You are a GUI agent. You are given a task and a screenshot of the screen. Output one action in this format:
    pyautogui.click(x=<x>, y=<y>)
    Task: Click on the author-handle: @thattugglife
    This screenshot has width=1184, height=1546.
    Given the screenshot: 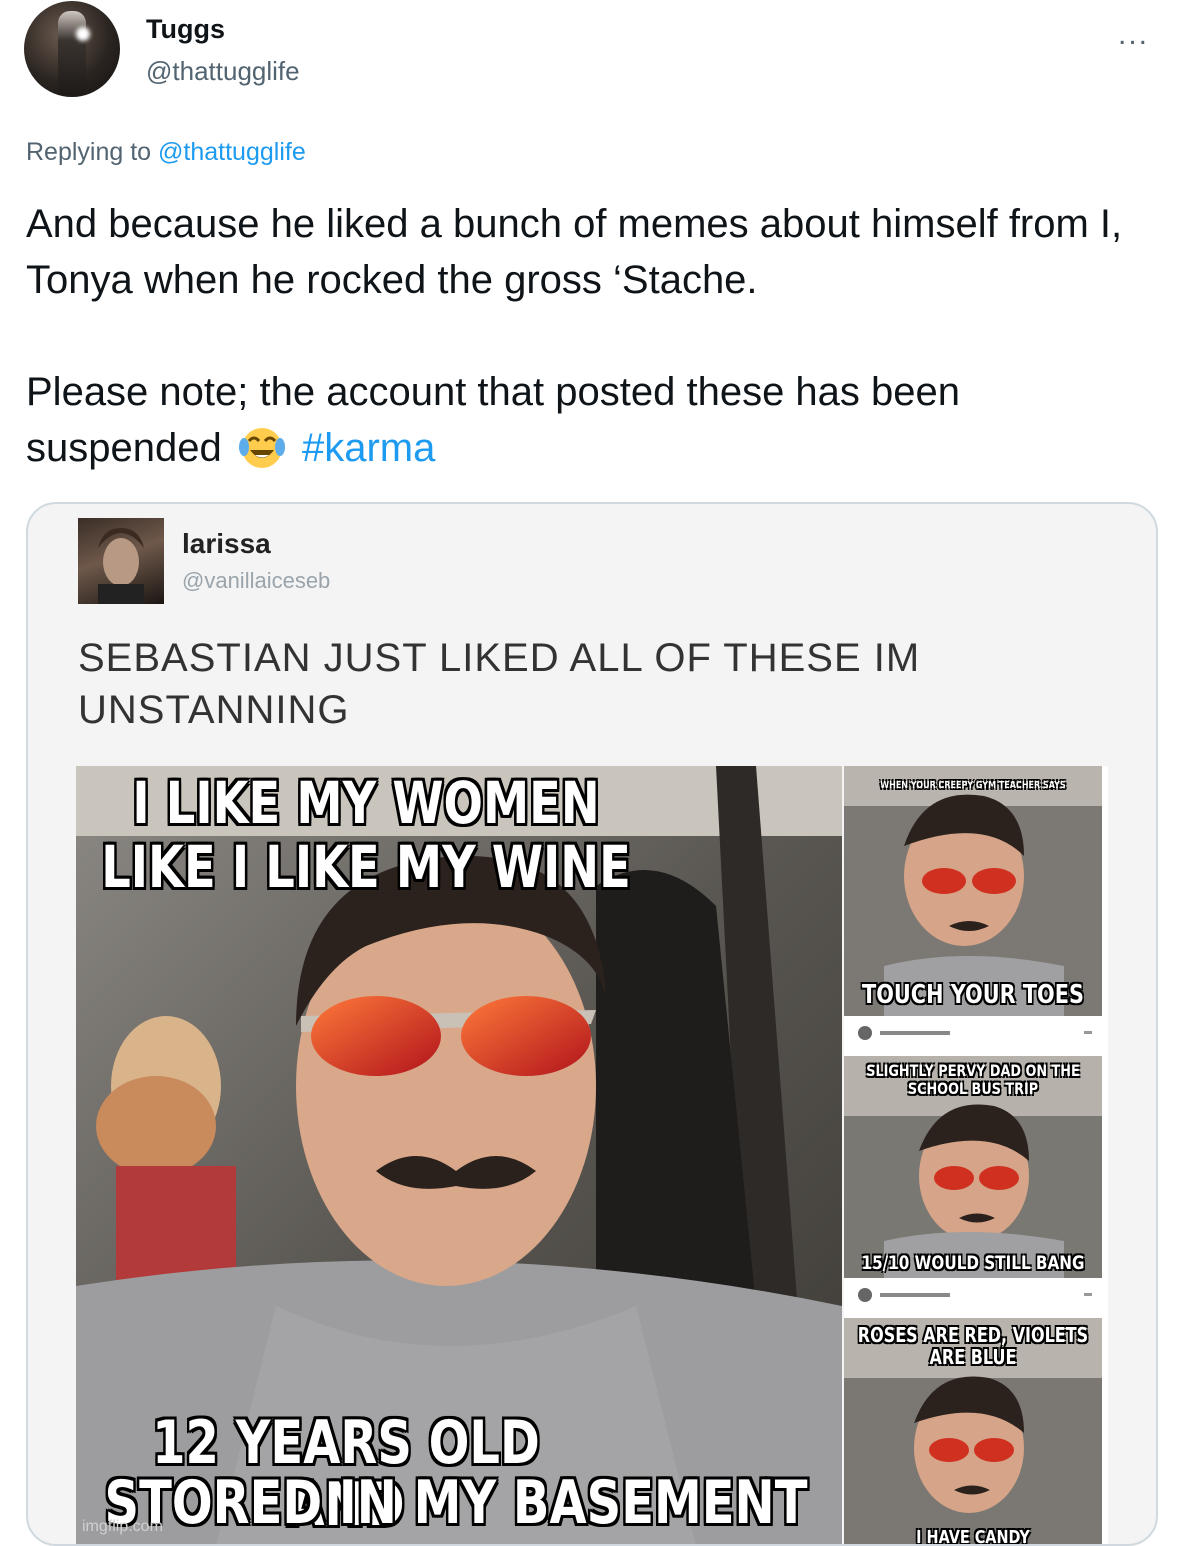 What is the action you would take?
    pyautogui.click(x=223, y=71)
    